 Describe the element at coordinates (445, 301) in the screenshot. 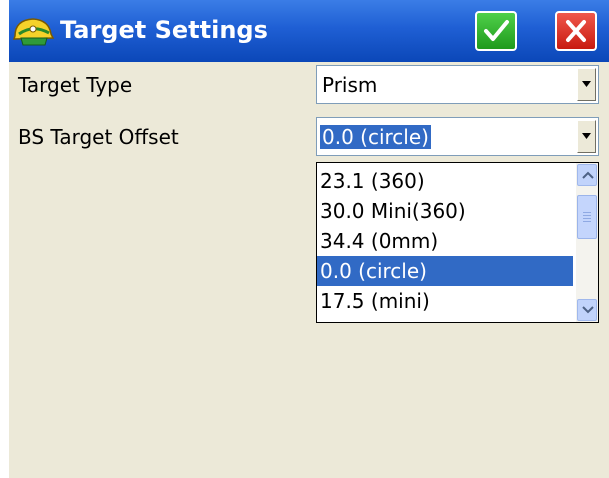

I see `dropdown-option: 17.5 (mini)` at that location.